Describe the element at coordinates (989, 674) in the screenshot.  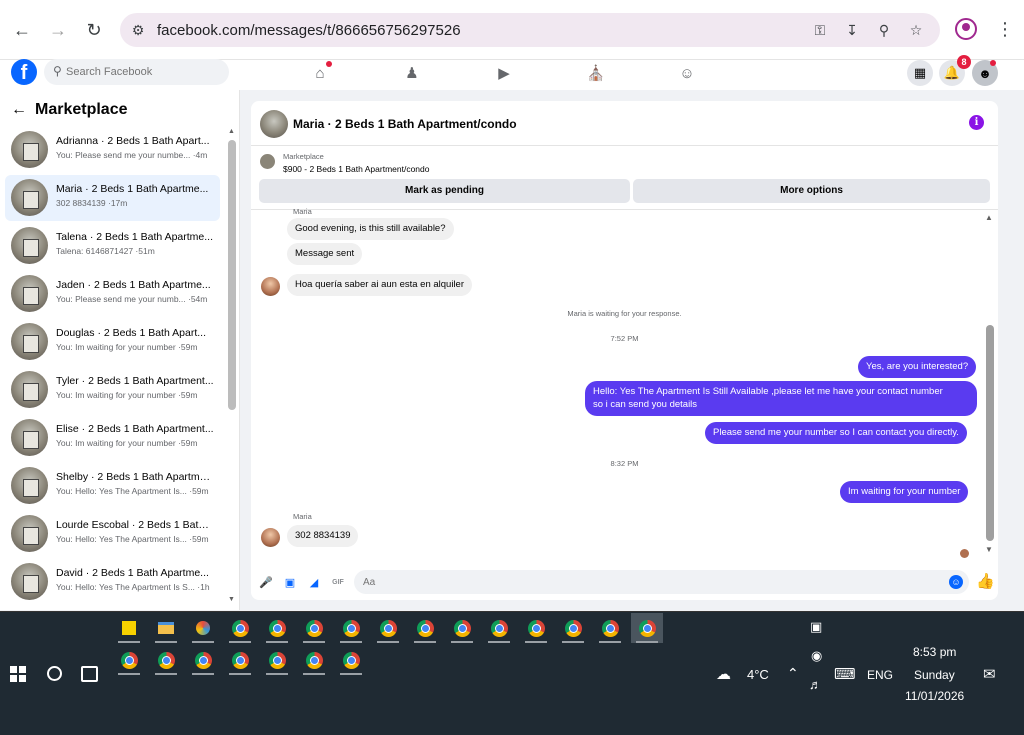
I see `notification-center-icon: ✉` at that location.